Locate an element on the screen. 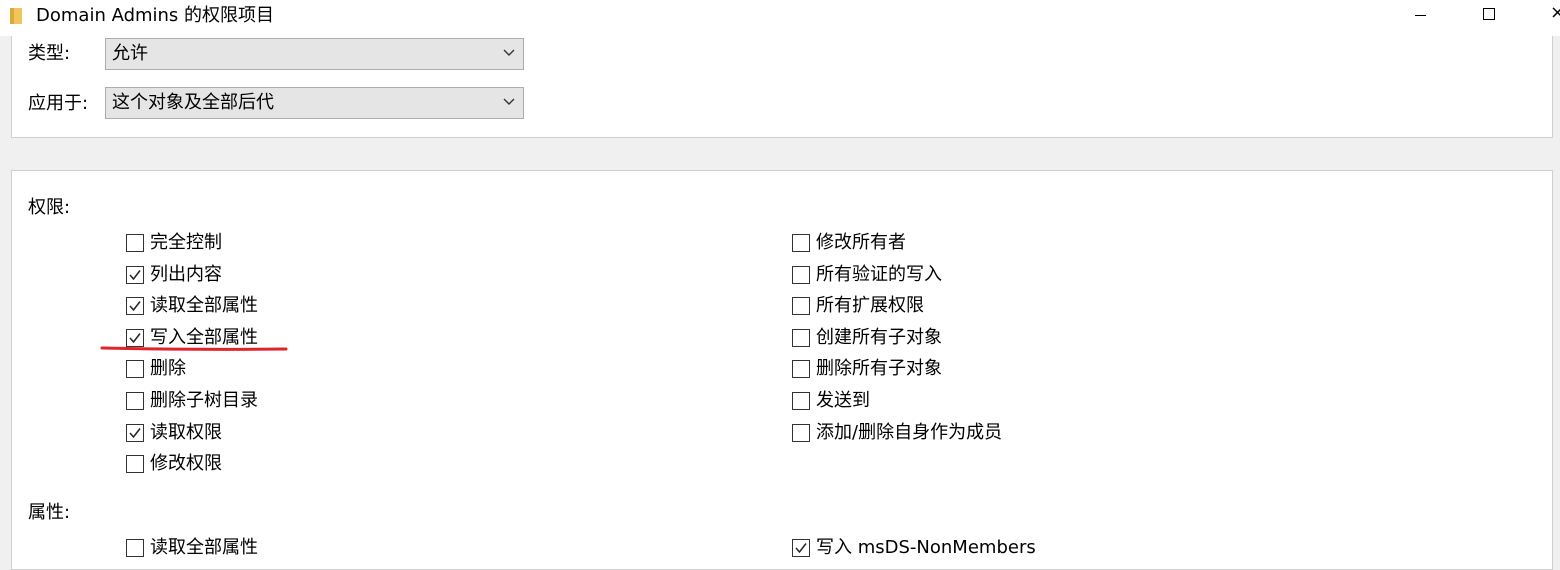  permission-label: 修改所有者 is located at coordinates (861, 242).